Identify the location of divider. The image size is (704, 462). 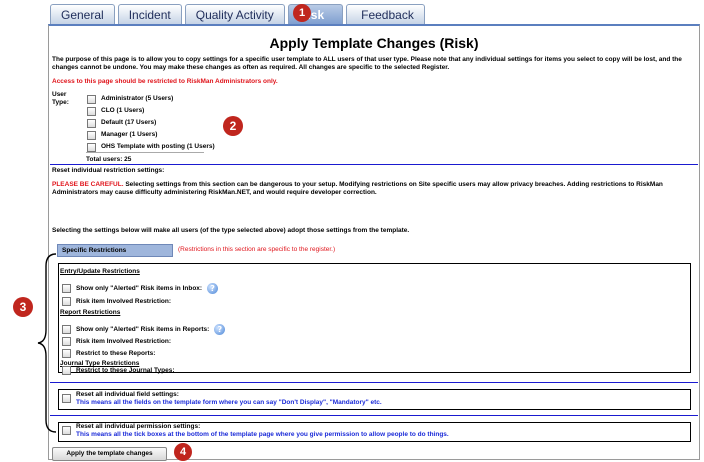
(145, 152).